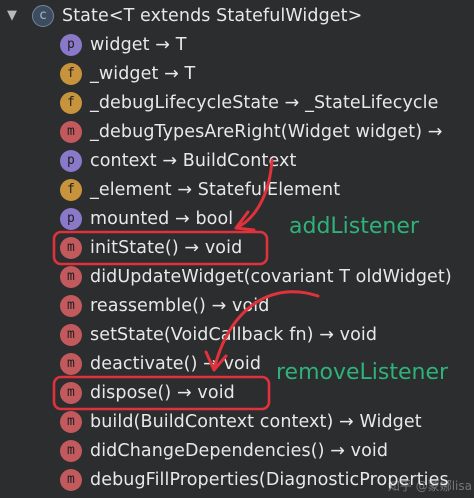 The height and width of the screenshot is (498, 474). What do you see at coordinates (239, 450) in the screenshot?
I see `tree-item-label: didChangeDependencies() → void` at bounding box center [239, 450].